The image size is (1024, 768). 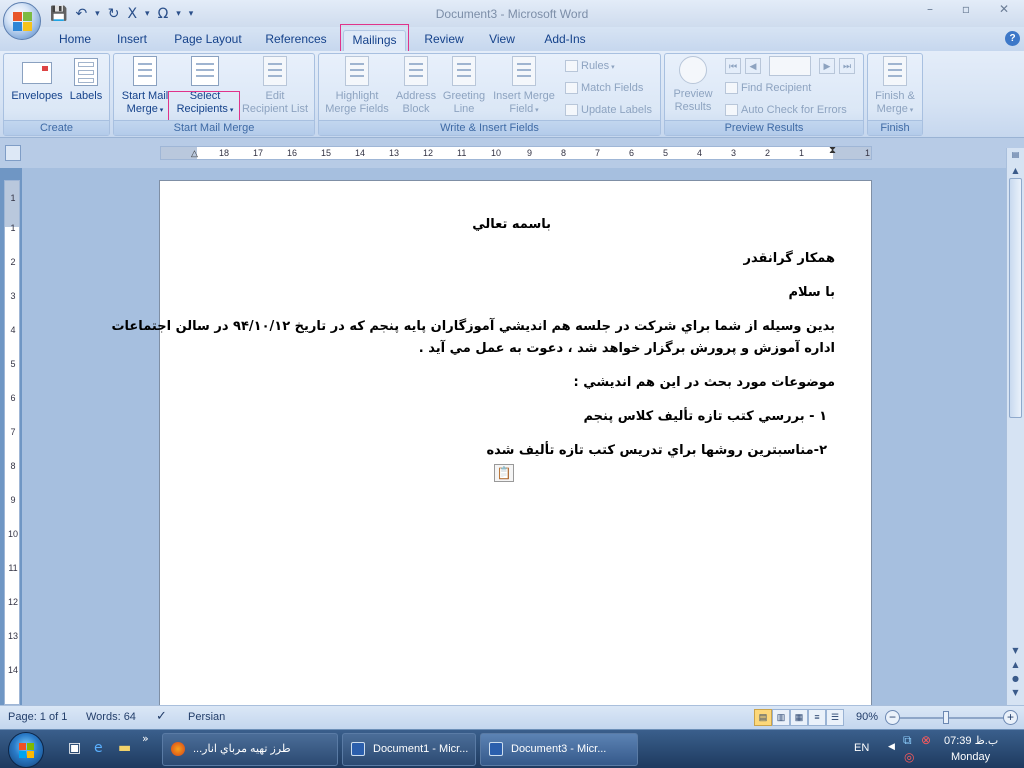 What do you see at coordinates (966, 12) in the screenshot?
I see `maximize-icon: ▫` at bounding box center [966, 12].